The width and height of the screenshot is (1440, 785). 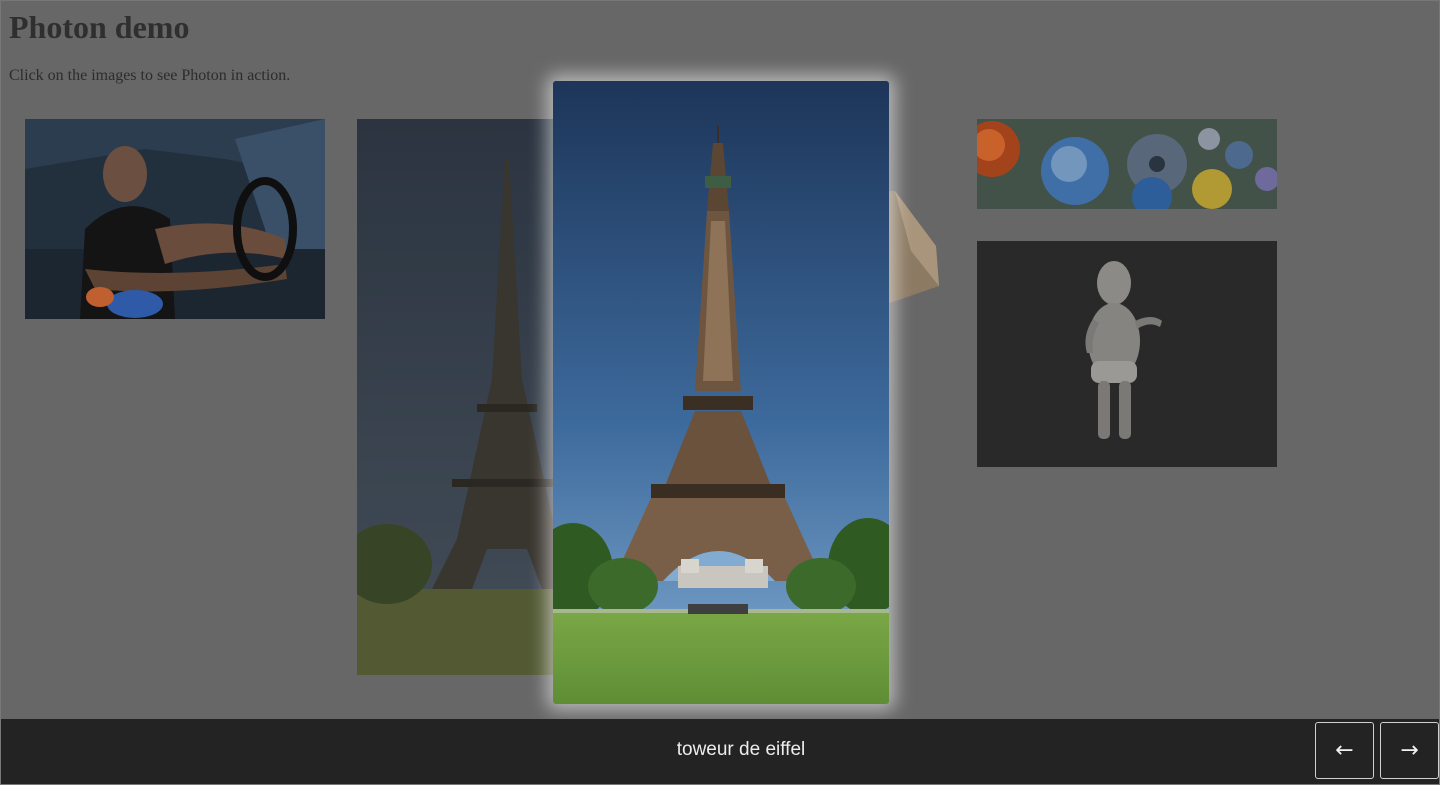 I want to click on lightbox-caption: toweur de eiffel, so click(x=741, y=749).